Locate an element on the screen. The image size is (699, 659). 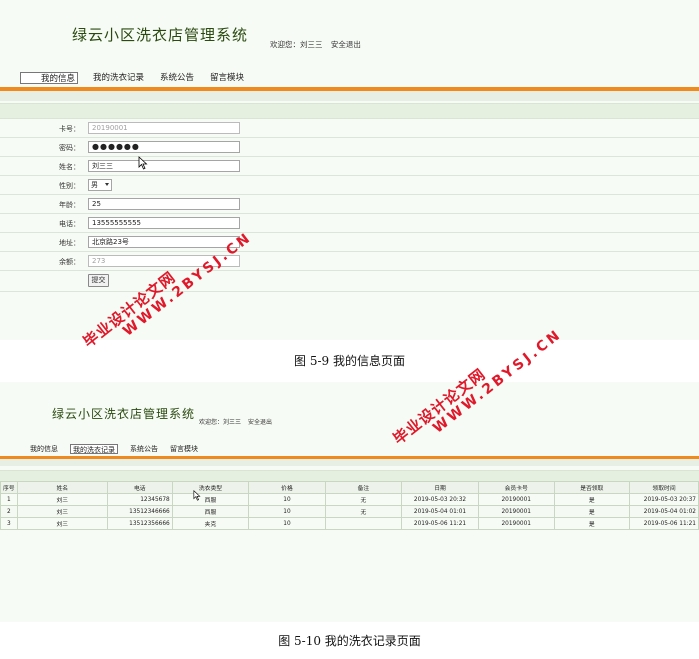
cell-phone: 13512346666 is located at coordinates (139, 511).